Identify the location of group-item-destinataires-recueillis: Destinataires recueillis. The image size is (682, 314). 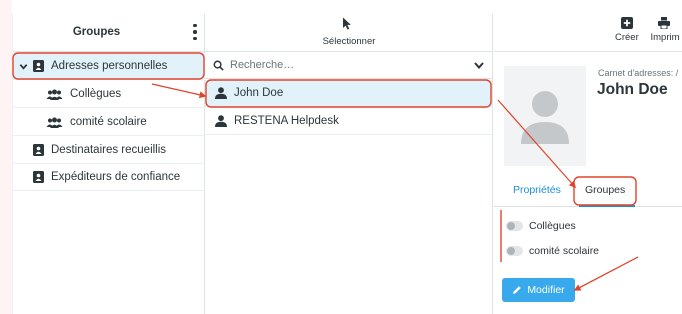
(109, 150).